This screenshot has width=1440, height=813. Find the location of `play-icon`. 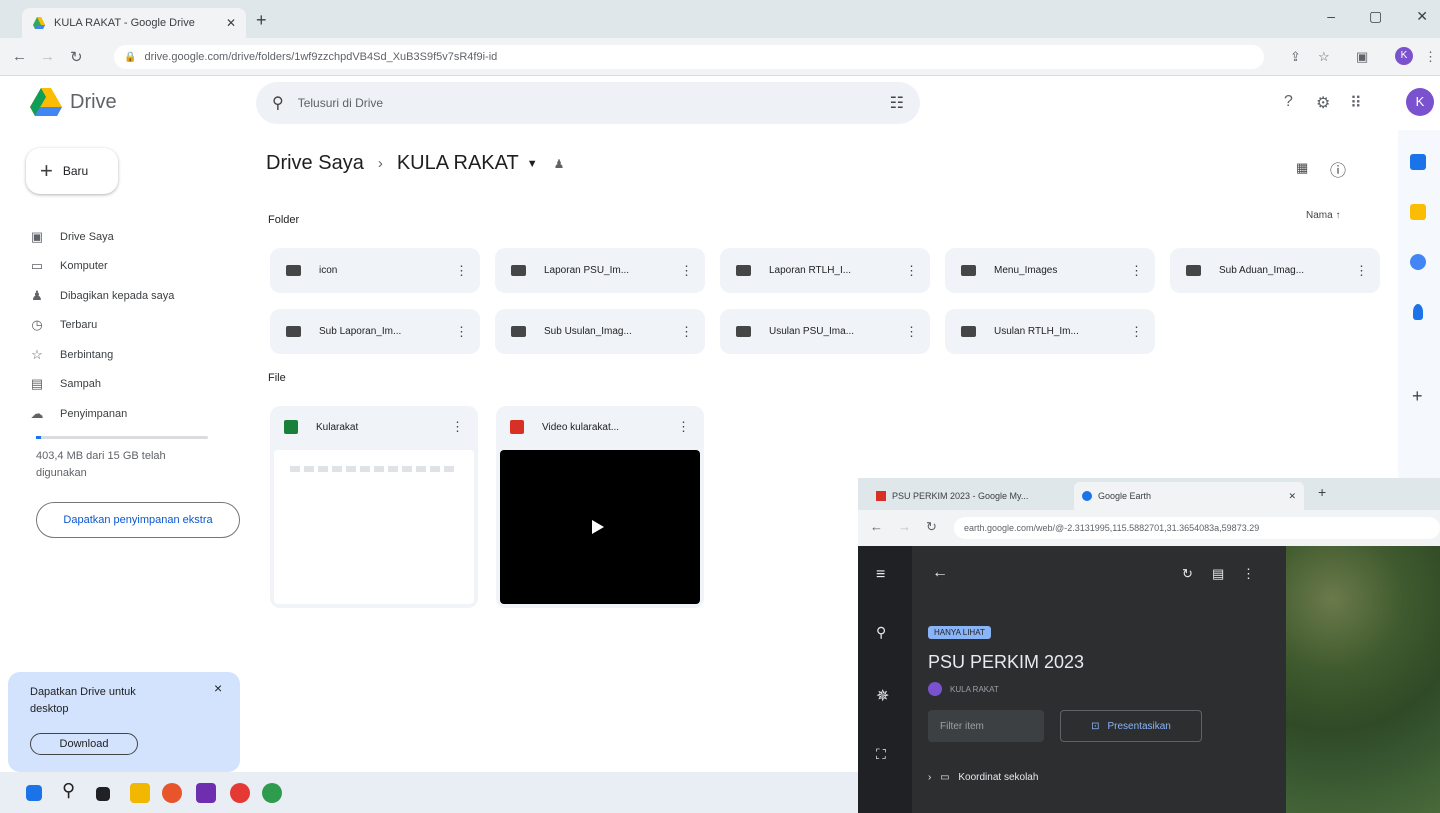

play-icon is located at coordinates (598, 527).